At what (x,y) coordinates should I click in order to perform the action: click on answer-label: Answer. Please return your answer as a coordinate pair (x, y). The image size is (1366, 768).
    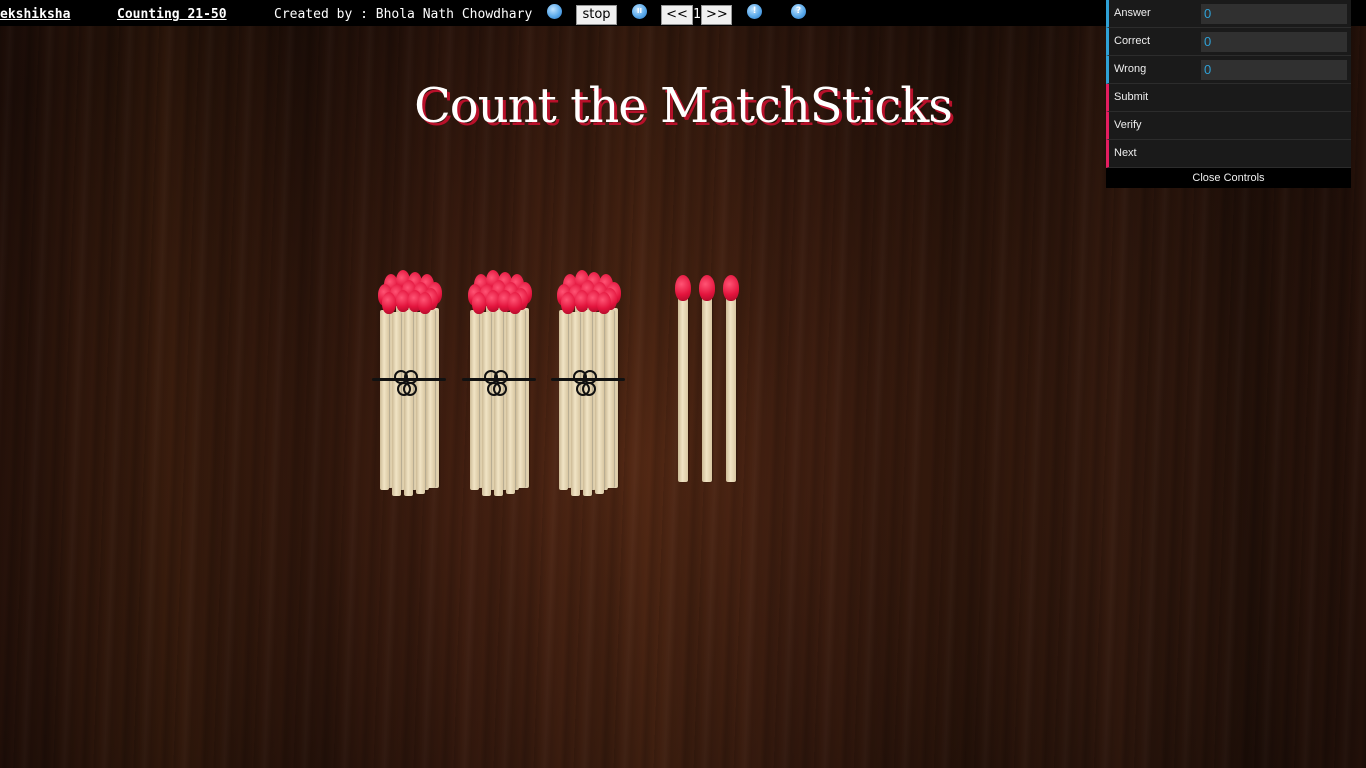
    Looking at the image, I should click on (1132, 13).